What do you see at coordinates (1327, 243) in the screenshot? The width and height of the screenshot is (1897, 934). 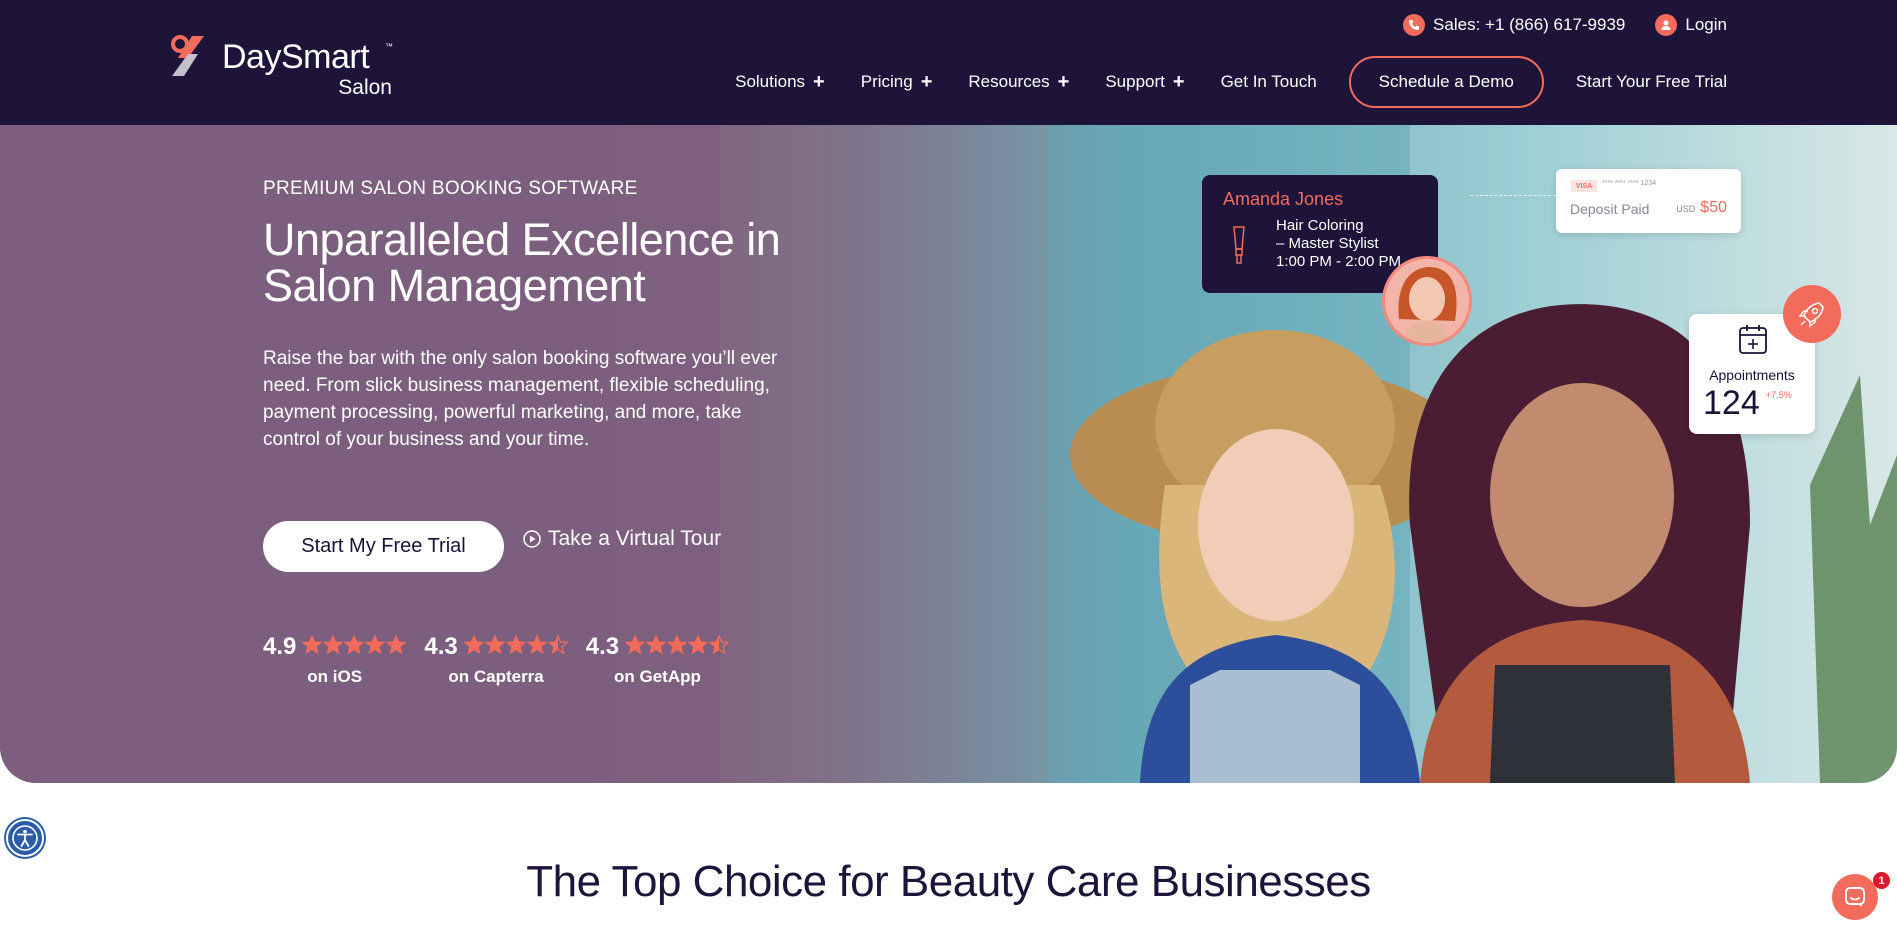 I see `service-stylist: – Master Stylist` at bounding box center [1327, 243].